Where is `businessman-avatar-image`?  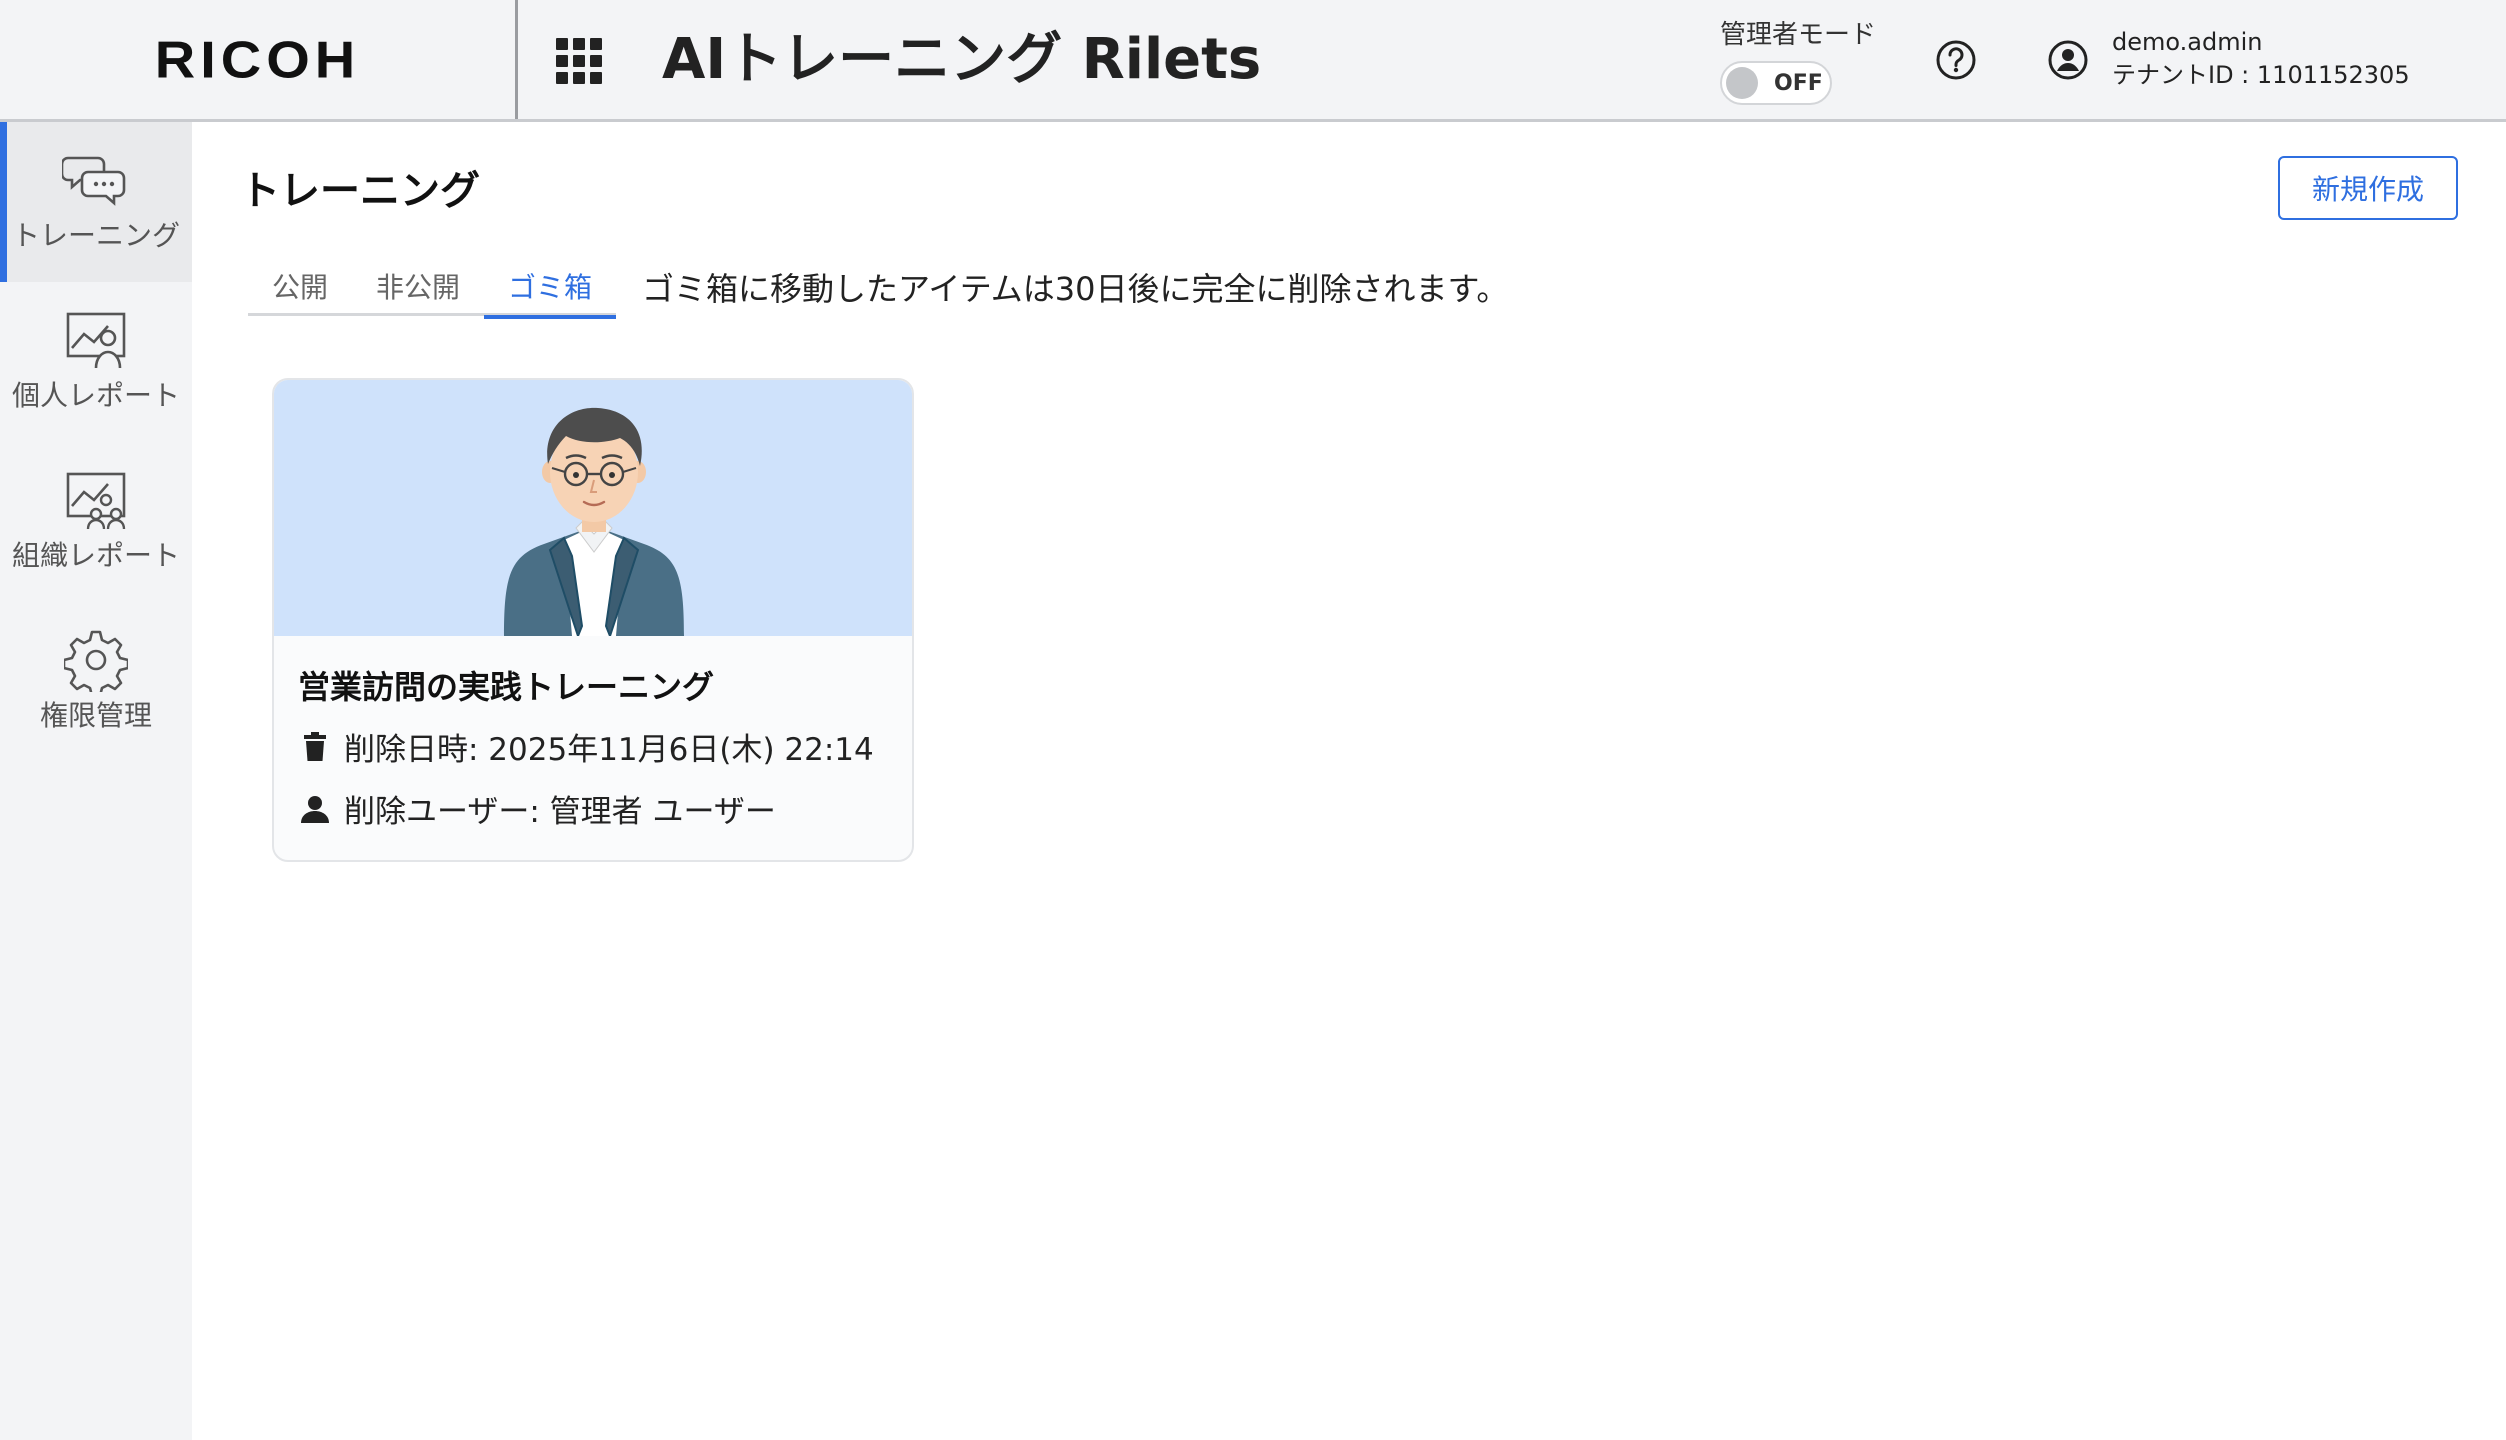
businessman-avatar-image is located at coordinates (593, 508).